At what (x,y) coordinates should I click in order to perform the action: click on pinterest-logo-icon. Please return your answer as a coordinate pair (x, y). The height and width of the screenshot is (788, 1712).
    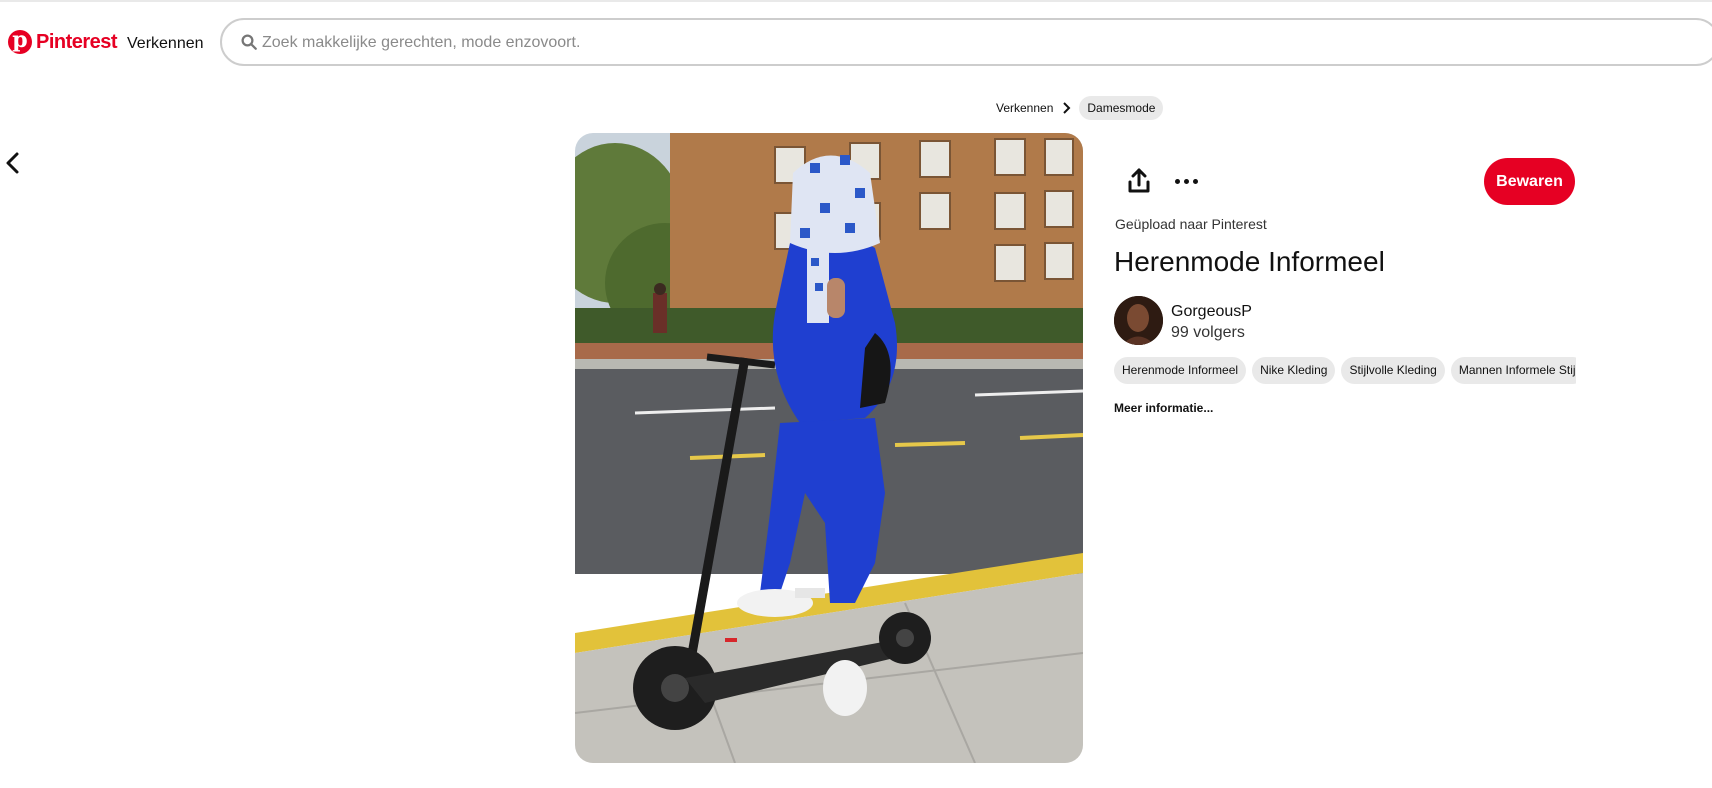
    Looking at the image, I should click on (20, 40).